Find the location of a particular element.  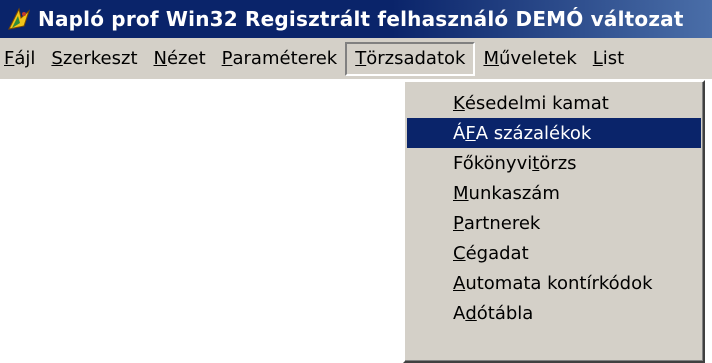

item-label-post: artnerek is located at coordinates (502, 223).